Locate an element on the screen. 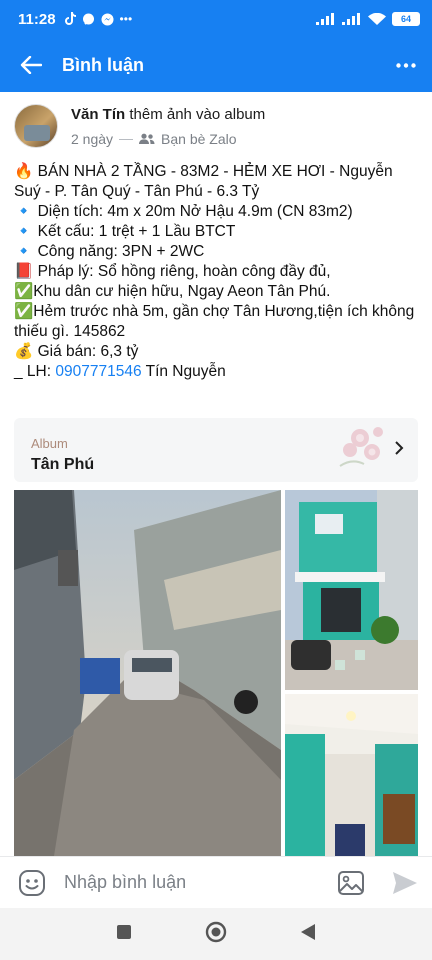 This screenshot has height=960, width=432. post-line: 🔹 Kết cấu: 1 trệt + 1 Lầu BTCT is located at coordinates (125, 231).